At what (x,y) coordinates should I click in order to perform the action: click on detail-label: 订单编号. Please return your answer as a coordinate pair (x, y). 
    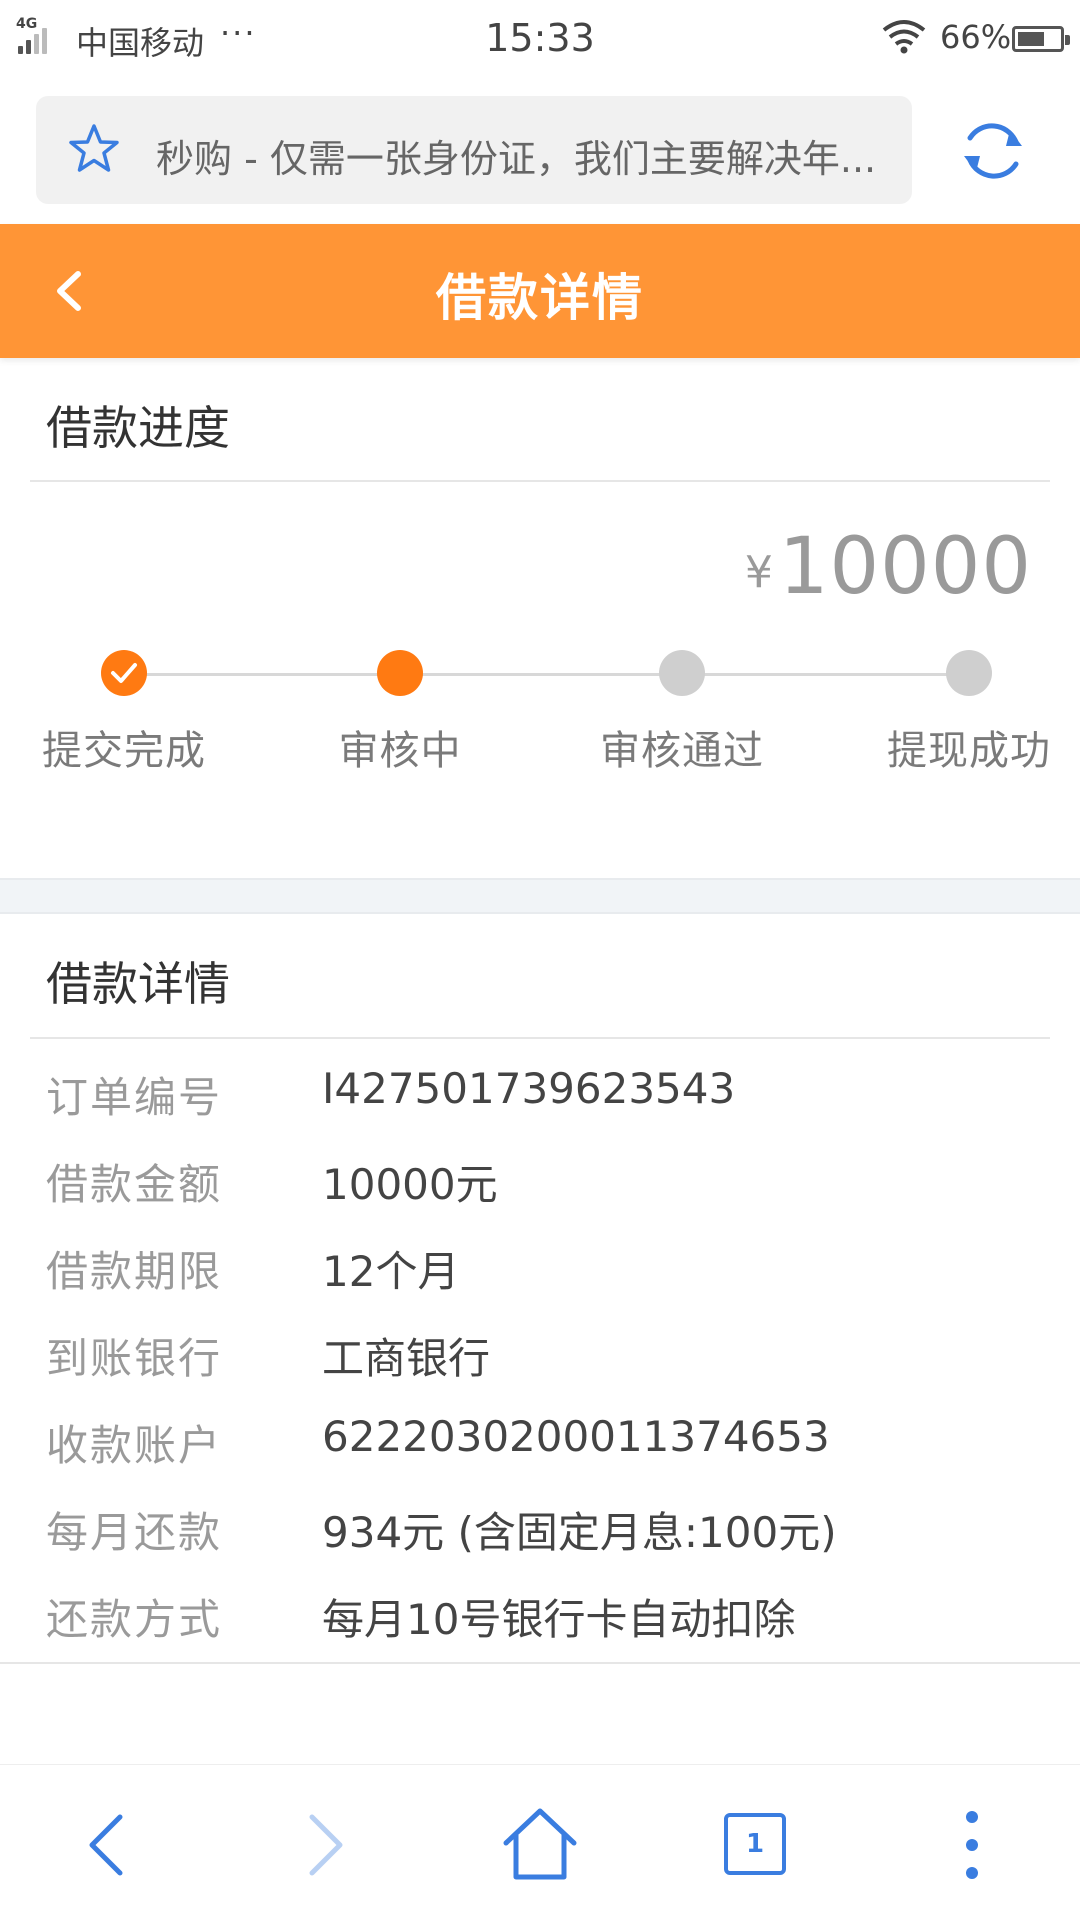
    Looking at the image, I should click on (134, 1097).